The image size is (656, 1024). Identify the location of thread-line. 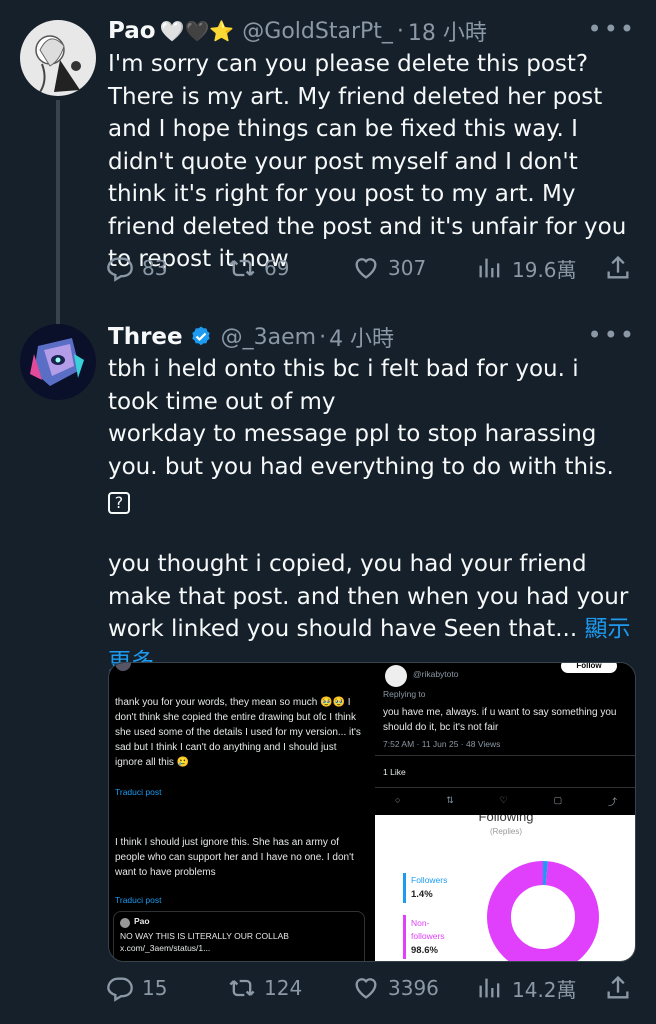
(58, 216).